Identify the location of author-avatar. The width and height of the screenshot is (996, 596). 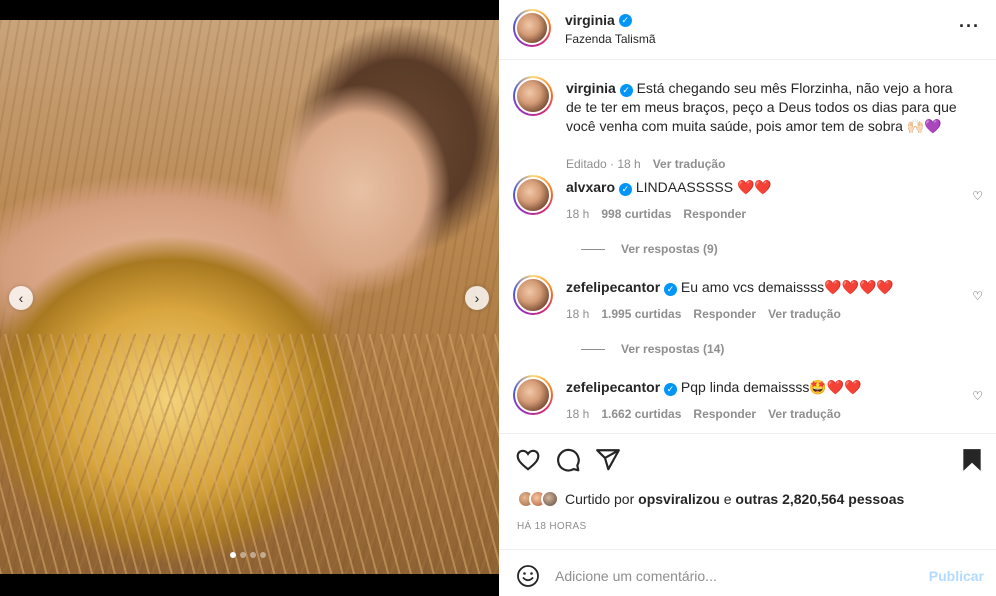
(532, 28).